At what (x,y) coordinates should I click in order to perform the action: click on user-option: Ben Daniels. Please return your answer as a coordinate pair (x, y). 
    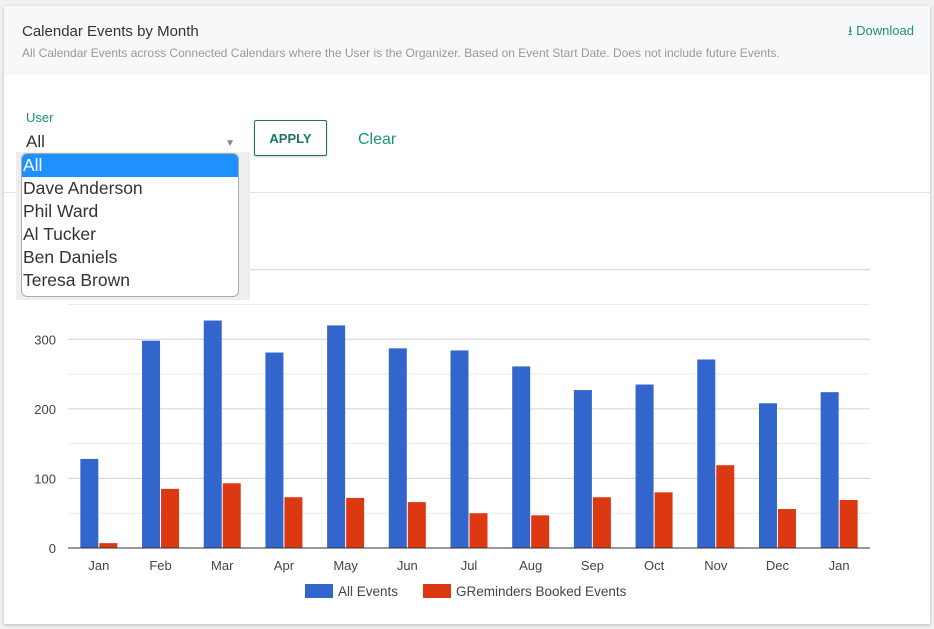
    Looking at the image, I should click on (130, 257).